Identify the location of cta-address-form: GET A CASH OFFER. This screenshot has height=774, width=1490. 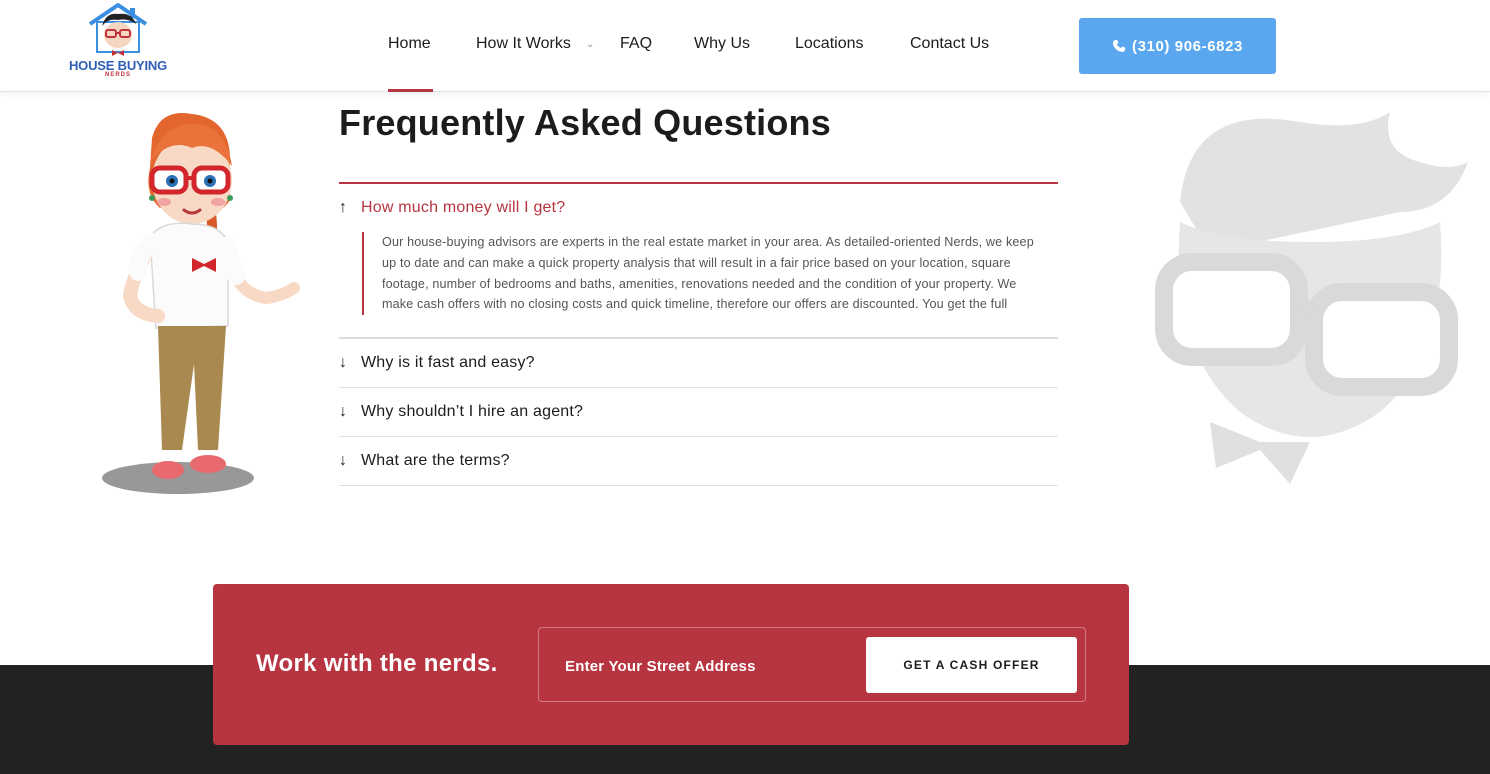
(812, 664).